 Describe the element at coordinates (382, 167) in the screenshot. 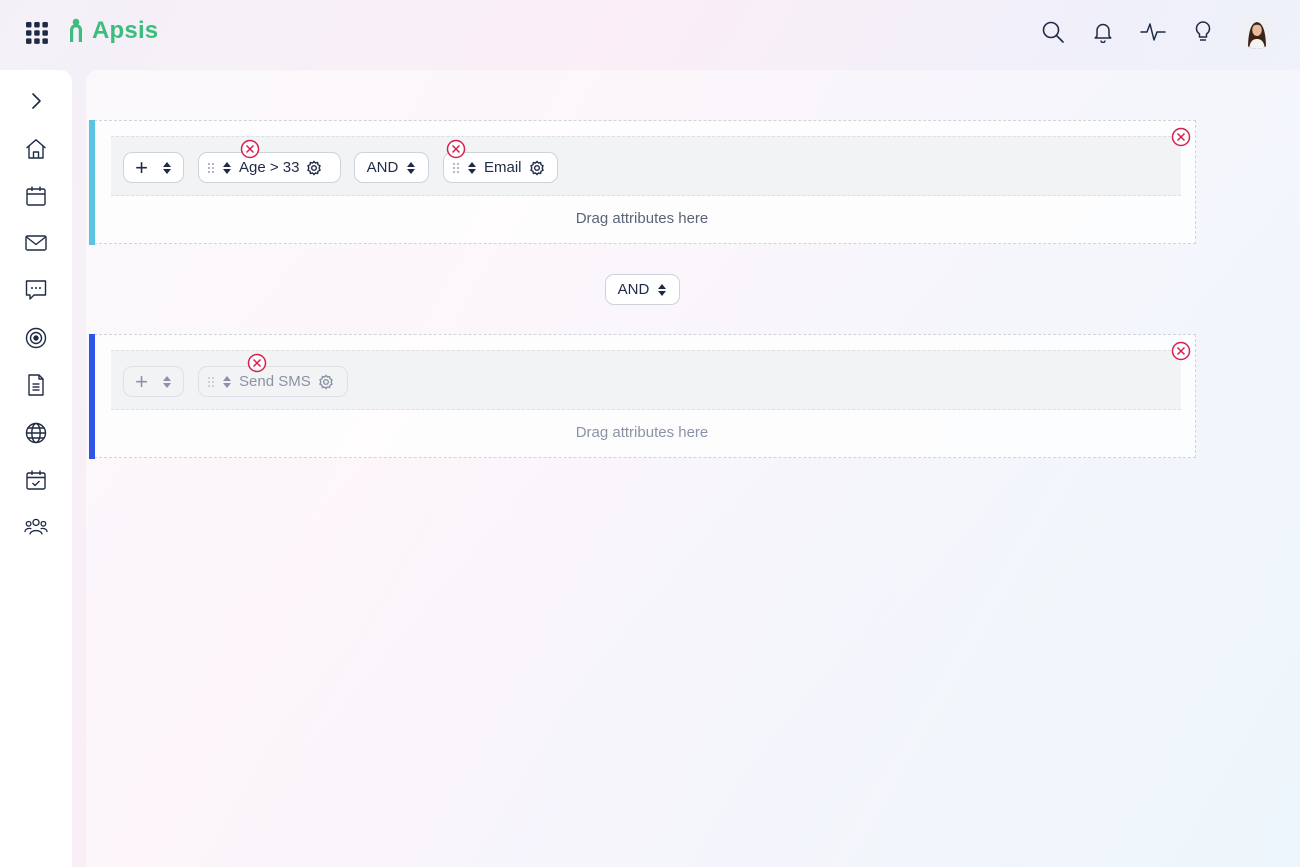

I see `operator-label: AND` at that location.